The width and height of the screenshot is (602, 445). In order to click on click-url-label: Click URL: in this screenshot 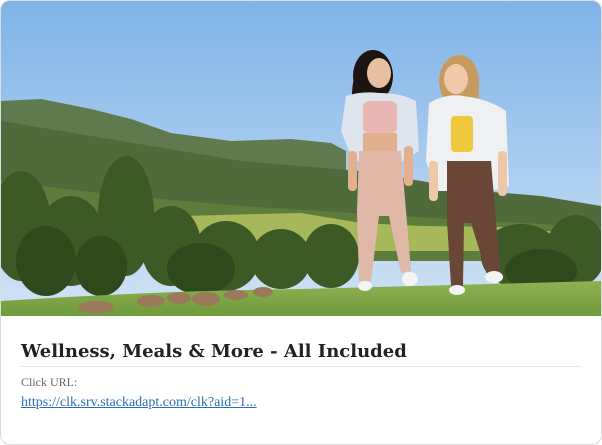, I will do `click(49, 382)`.